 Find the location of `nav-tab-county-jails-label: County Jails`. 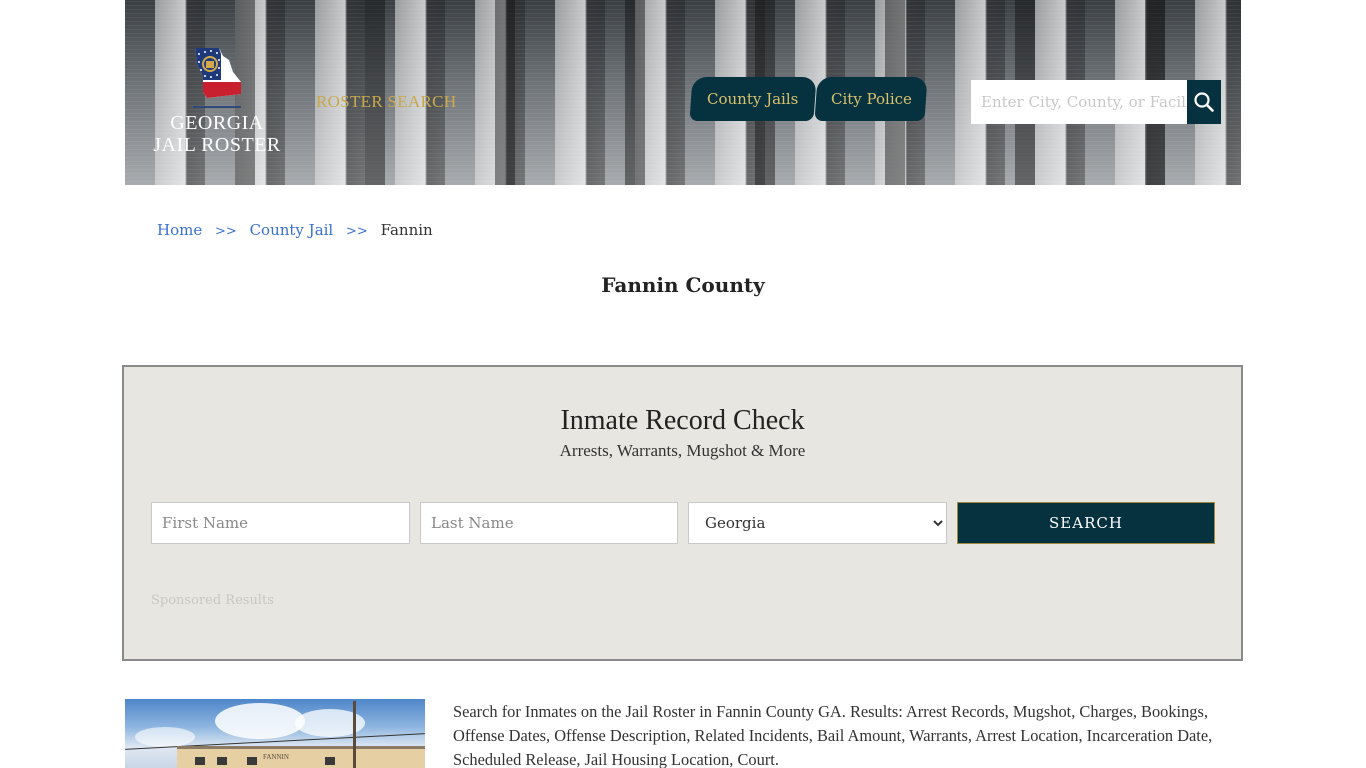

nav-tab-county-jails-label: County Jails is located at coordinates (753, 99).